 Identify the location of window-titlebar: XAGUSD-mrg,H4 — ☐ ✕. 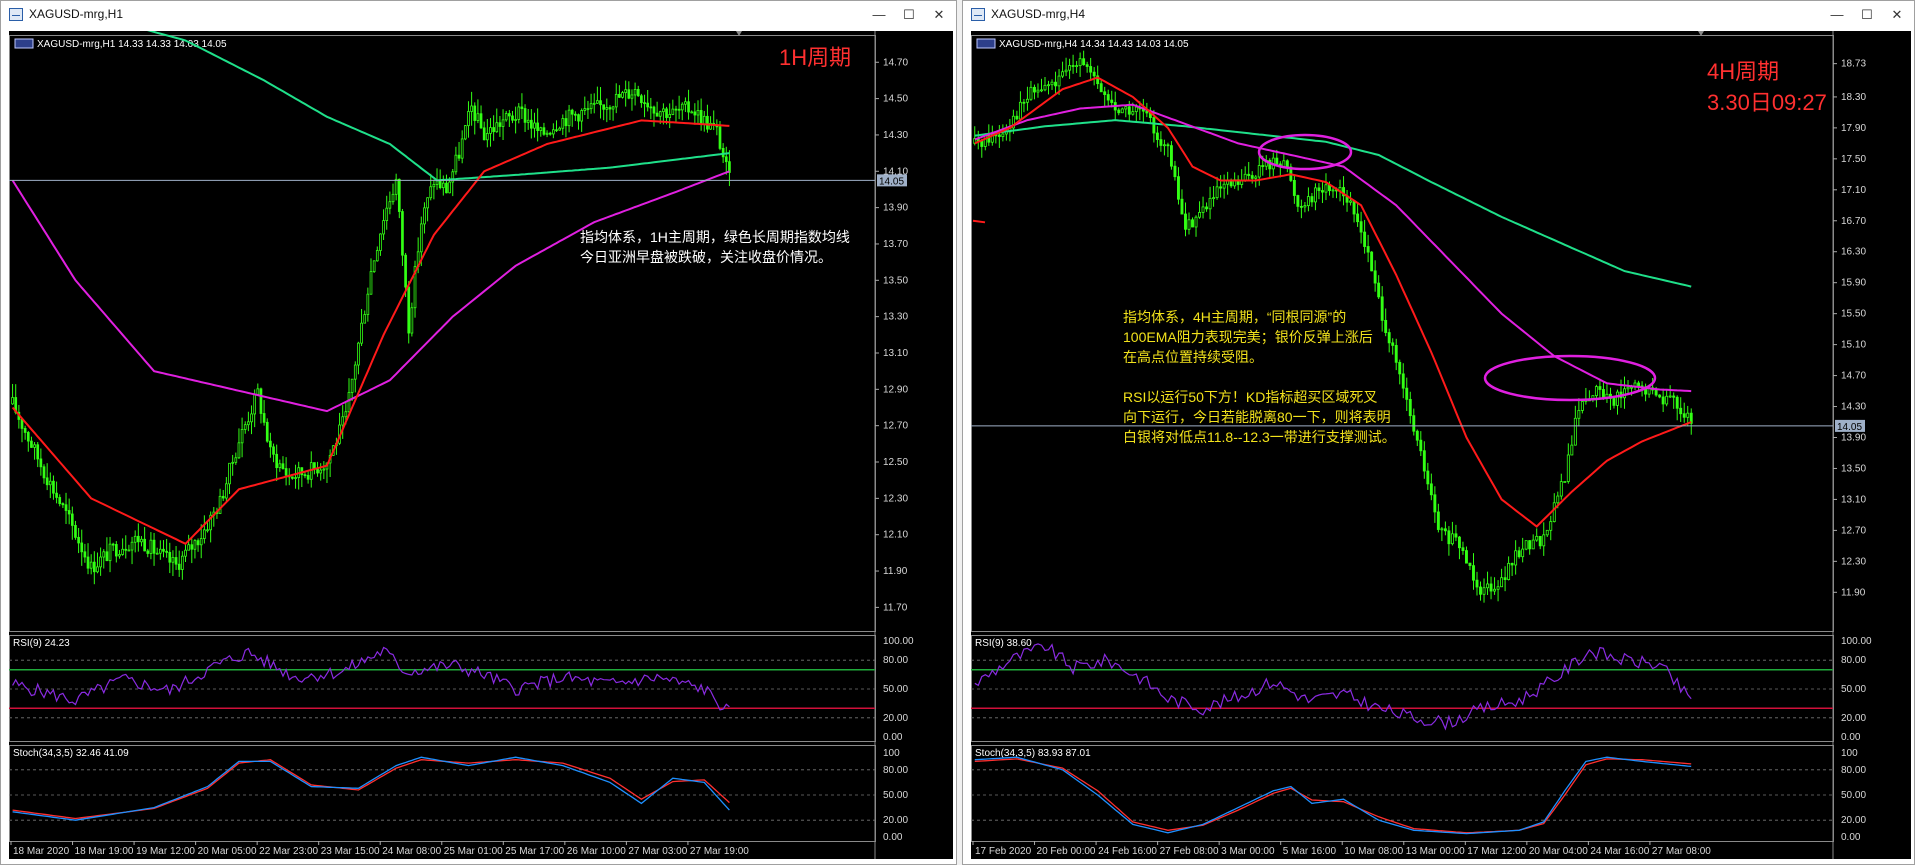
(1438, 15).